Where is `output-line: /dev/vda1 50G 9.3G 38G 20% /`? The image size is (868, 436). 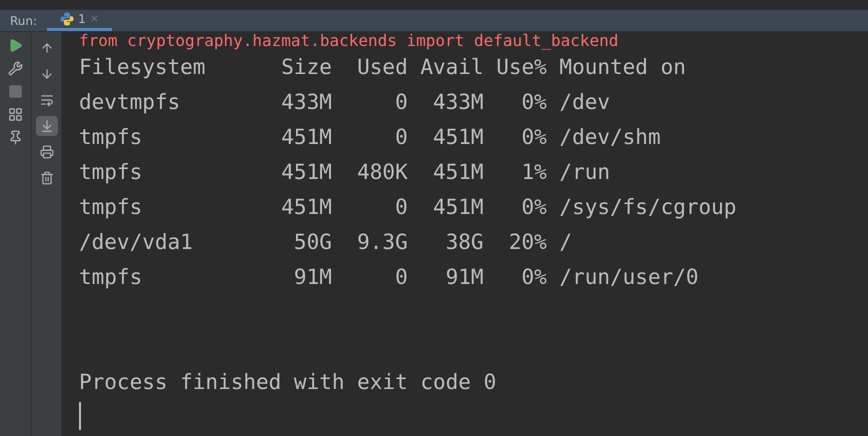 output-line: /dev/vda1 50G 9.3G 38G 20% / is located at coordinates (325, 242).